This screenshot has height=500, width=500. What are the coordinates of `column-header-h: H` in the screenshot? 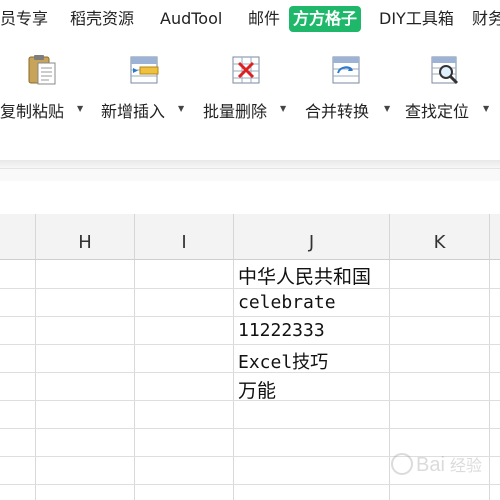 It's located at (85, 237).